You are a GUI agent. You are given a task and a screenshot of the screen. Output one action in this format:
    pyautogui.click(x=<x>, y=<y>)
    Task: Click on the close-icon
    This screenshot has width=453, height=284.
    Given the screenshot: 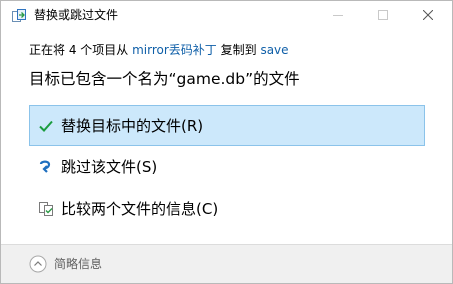 What is the action you would take?
    pyautogui.click(x=428, y=15)
    